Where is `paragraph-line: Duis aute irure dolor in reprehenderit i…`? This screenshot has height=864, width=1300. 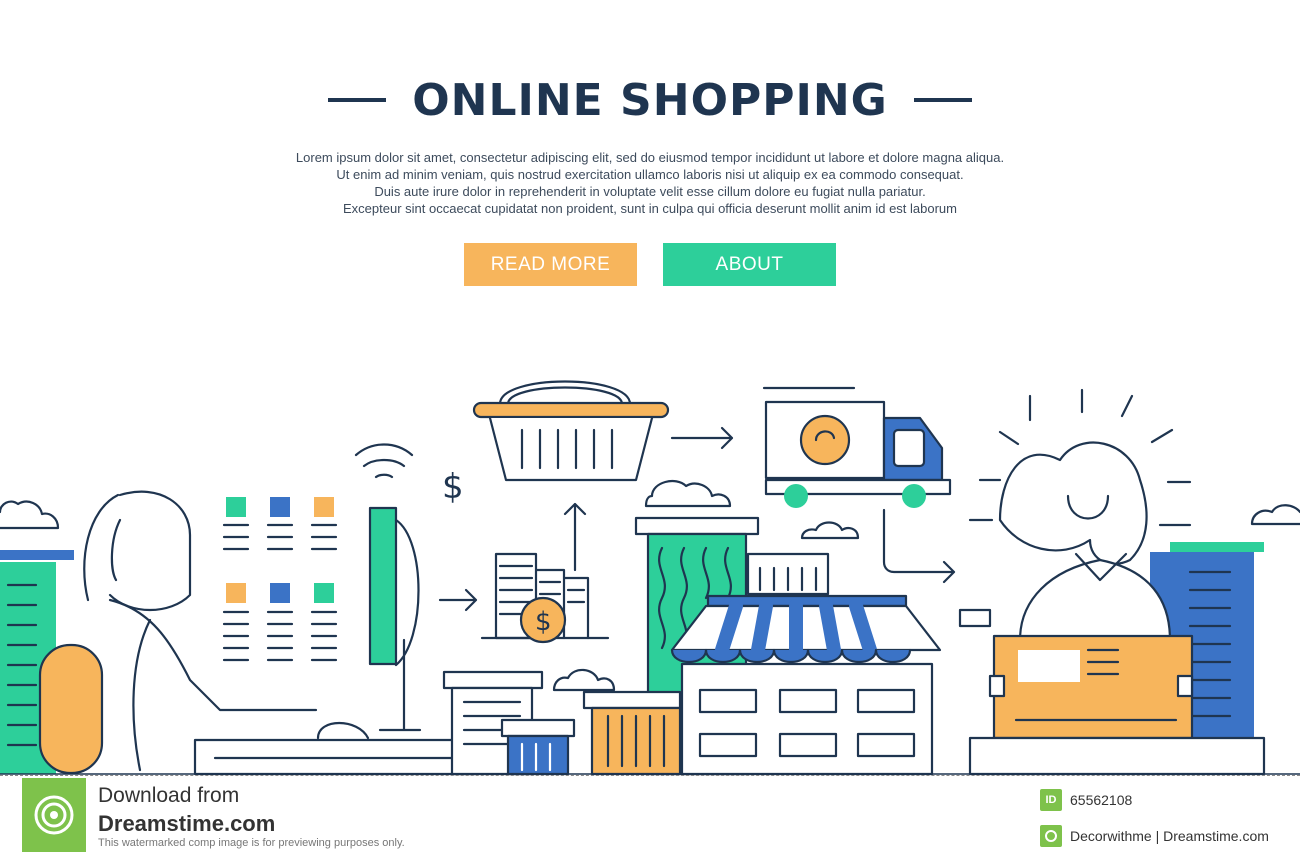 paragraph-line: Duis aute irure dolor in reprehenderit i… is located at coordinates (650, 191).